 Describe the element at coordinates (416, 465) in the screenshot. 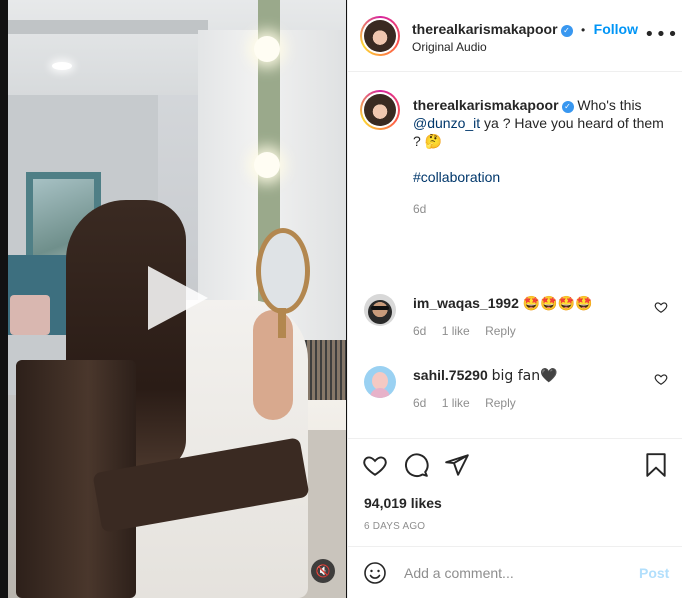

I see `comment-icon` at that location.